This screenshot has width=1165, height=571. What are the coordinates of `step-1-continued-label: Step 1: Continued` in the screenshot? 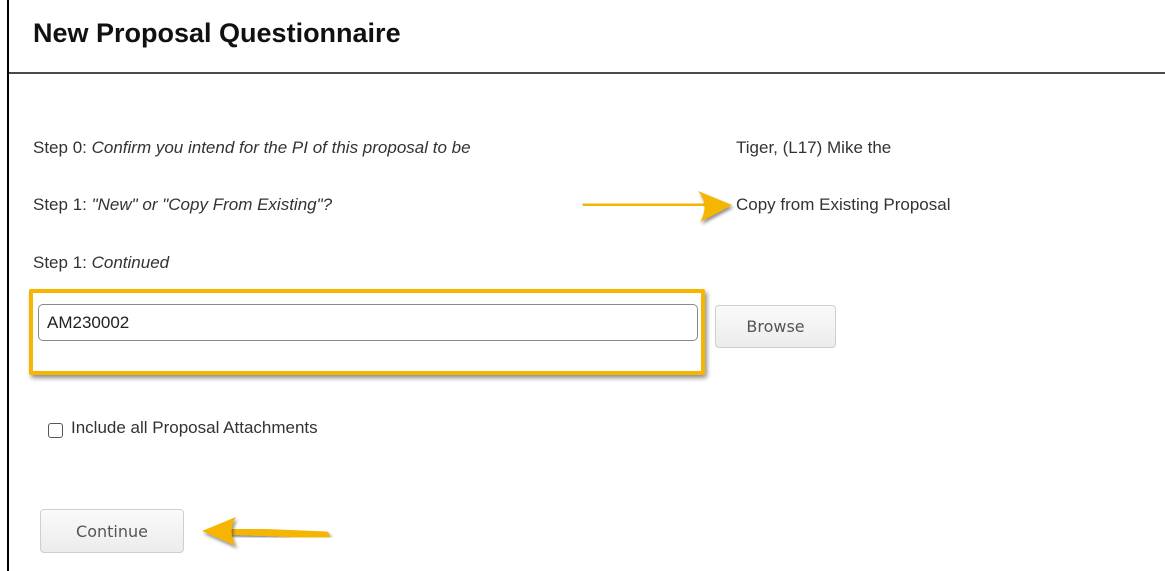 It's located at (101, 263).